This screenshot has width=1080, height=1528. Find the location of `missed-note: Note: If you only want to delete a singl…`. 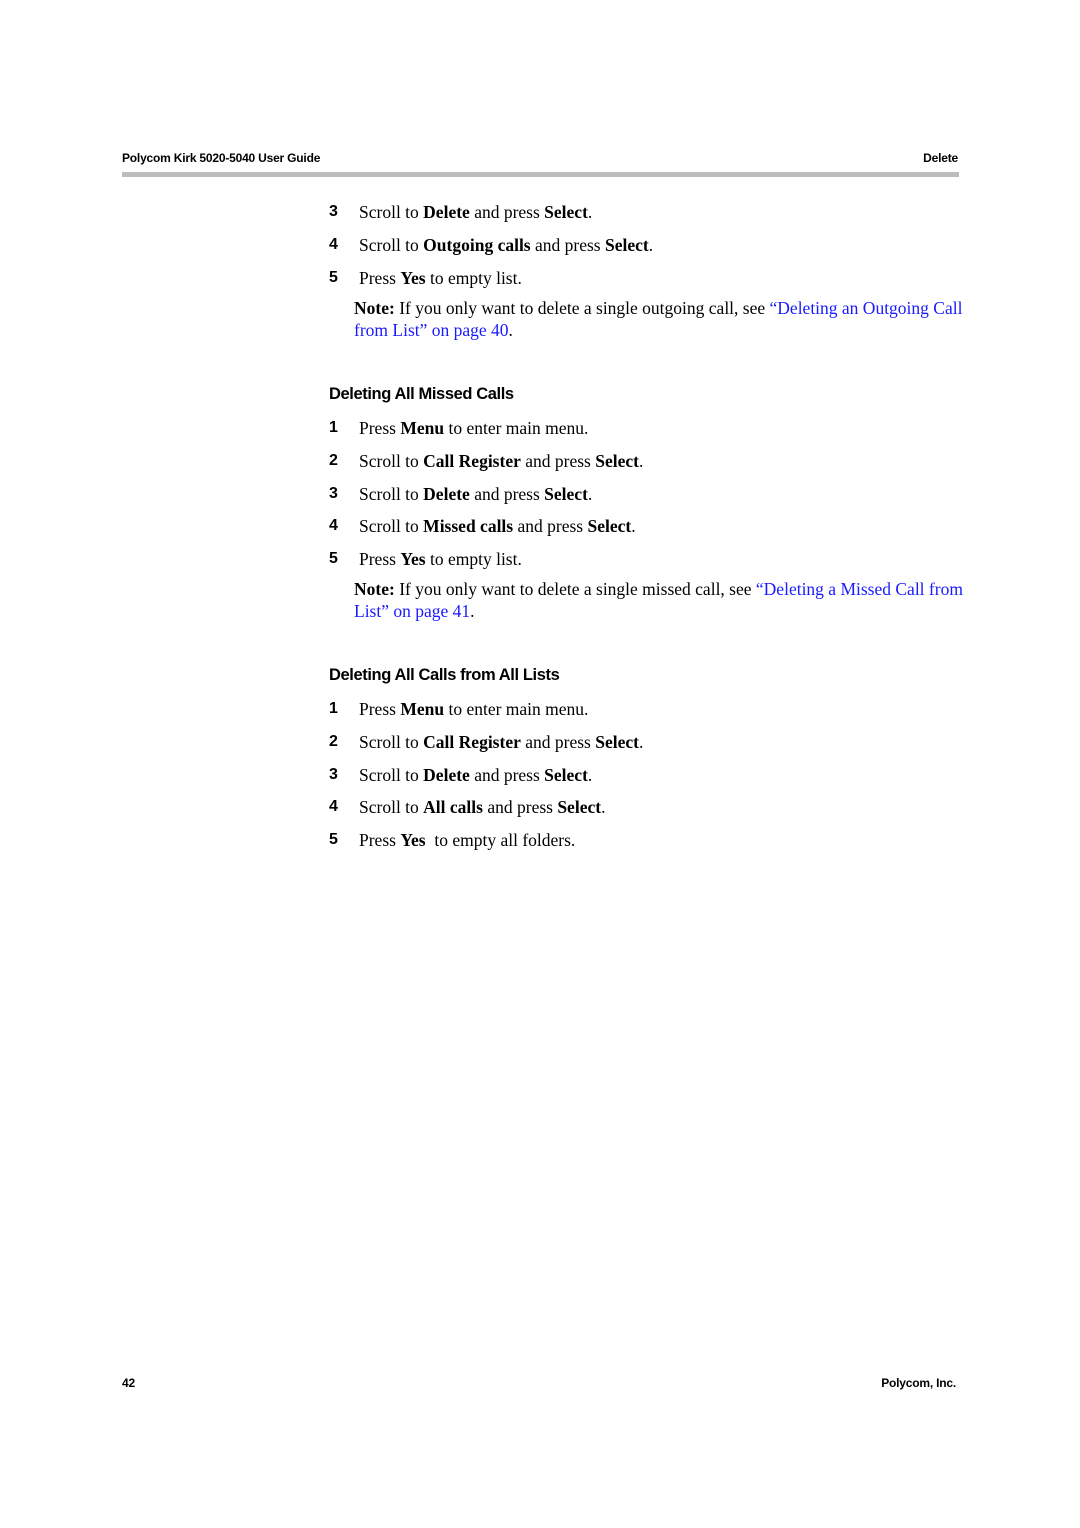

missed-note: Note: If you only want to delete a singl… is located at coordinates (658, 600).